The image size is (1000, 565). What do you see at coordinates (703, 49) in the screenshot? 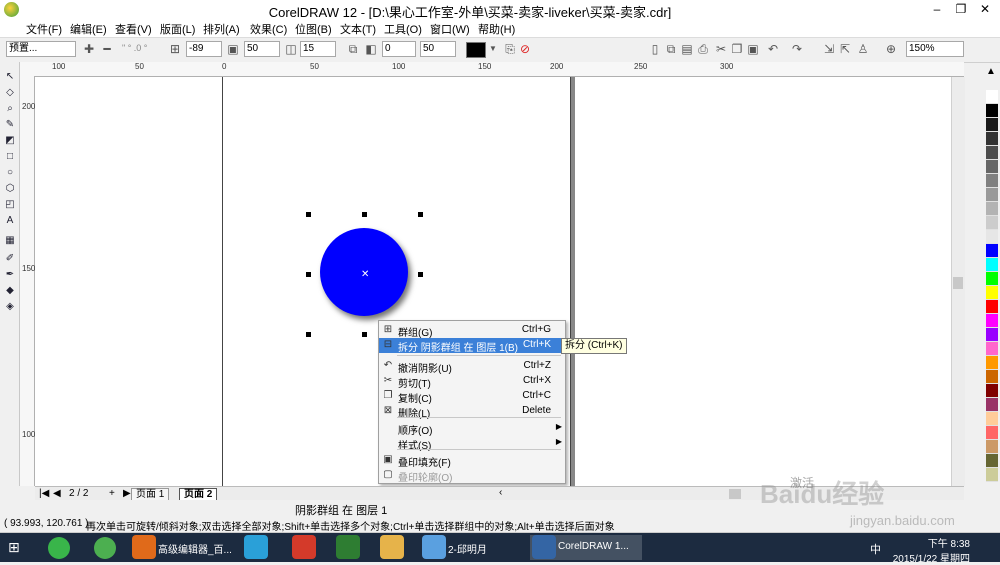
I see `print-icon: ⎙` at bounding box center [703, 49].